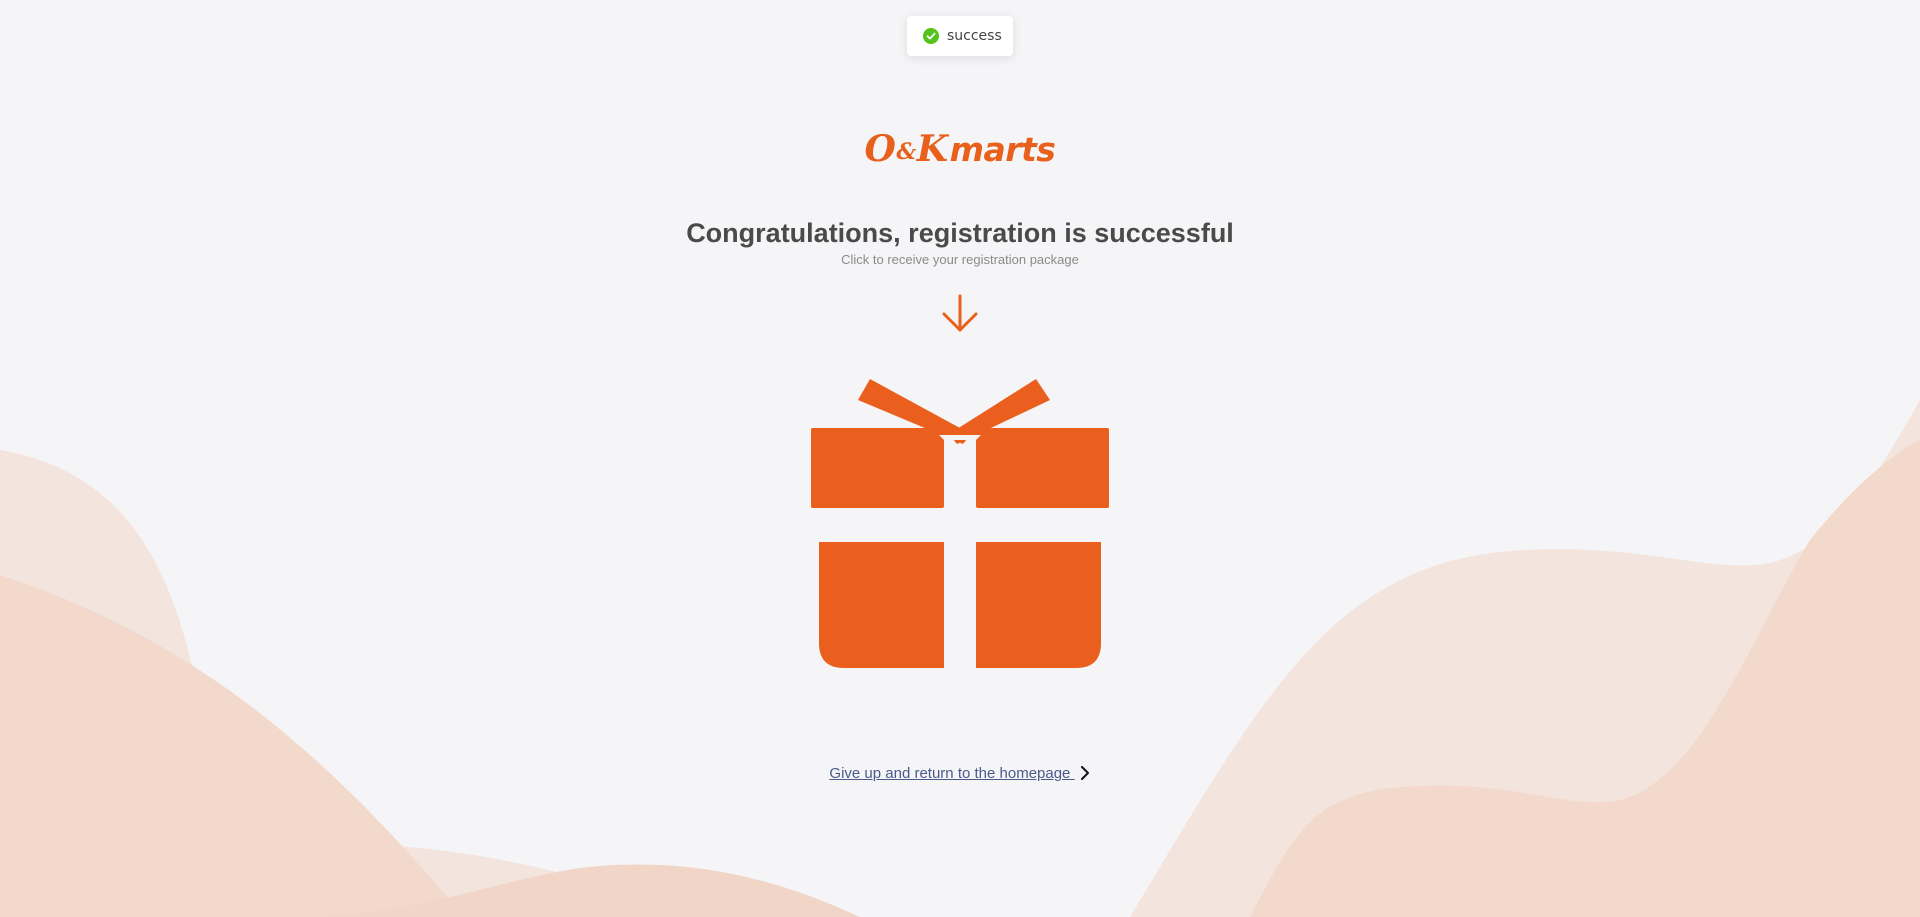 This screenshot has height=917, width=1920. What do you see at coordinates (1042, 468) in the screenshot?
I see `gift-lid-right` at bounding box center [1042, 468].